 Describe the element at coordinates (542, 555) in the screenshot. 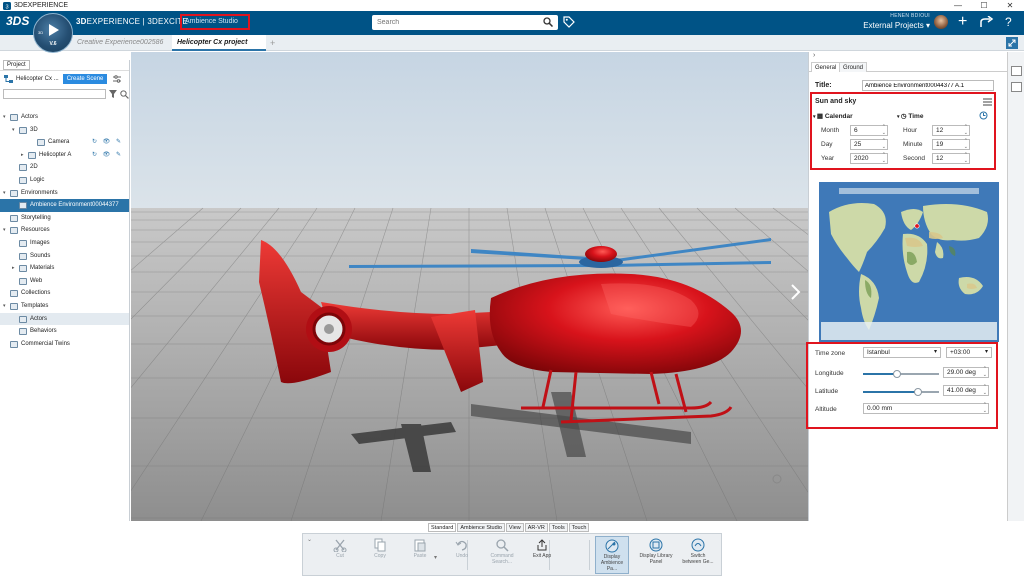

I see `exit-app-button: Exit App` at that location.